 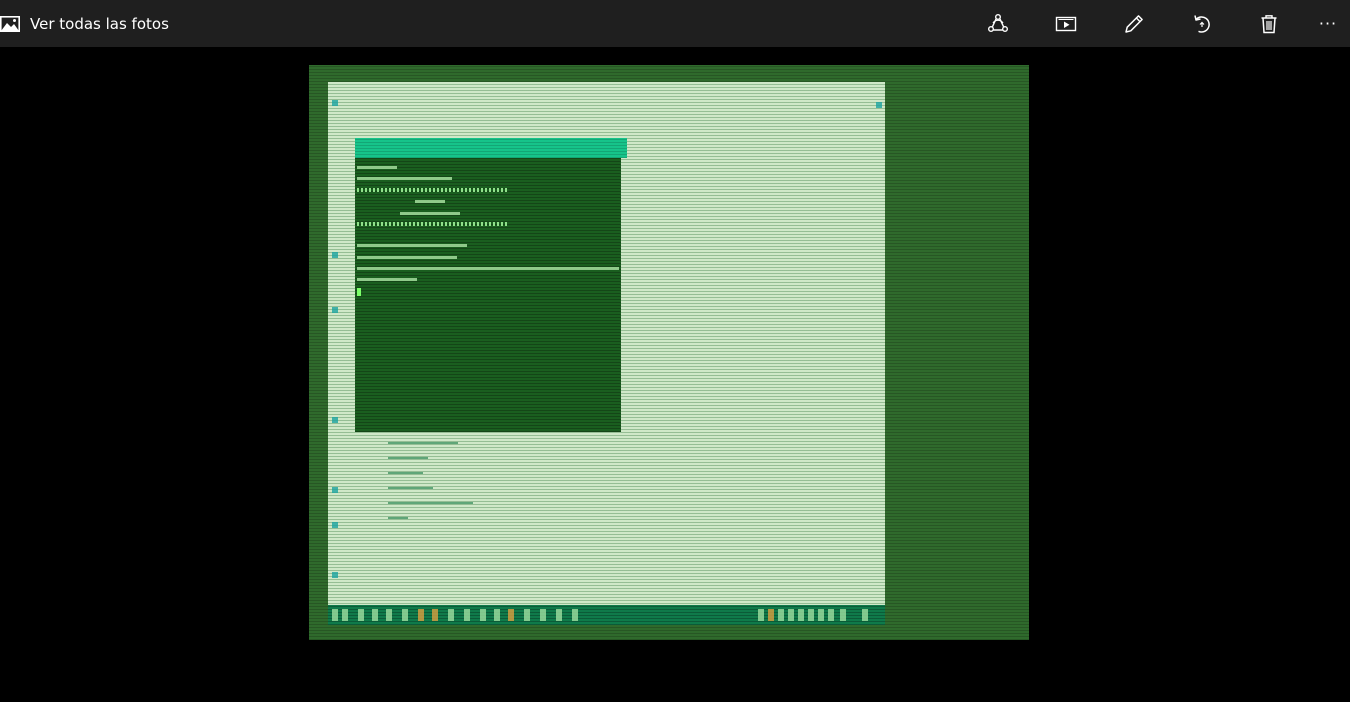 What do you see at coordinates (488, 285) in the screenshot?
I see `photo-terminal-window` at bounding box center [488, 285].